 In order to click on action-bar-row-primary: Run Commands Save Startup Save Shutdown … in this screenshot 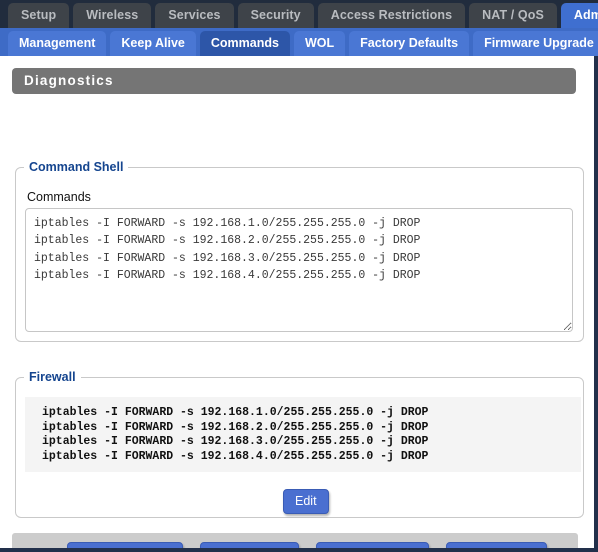, I will do `click(307, 545)`.